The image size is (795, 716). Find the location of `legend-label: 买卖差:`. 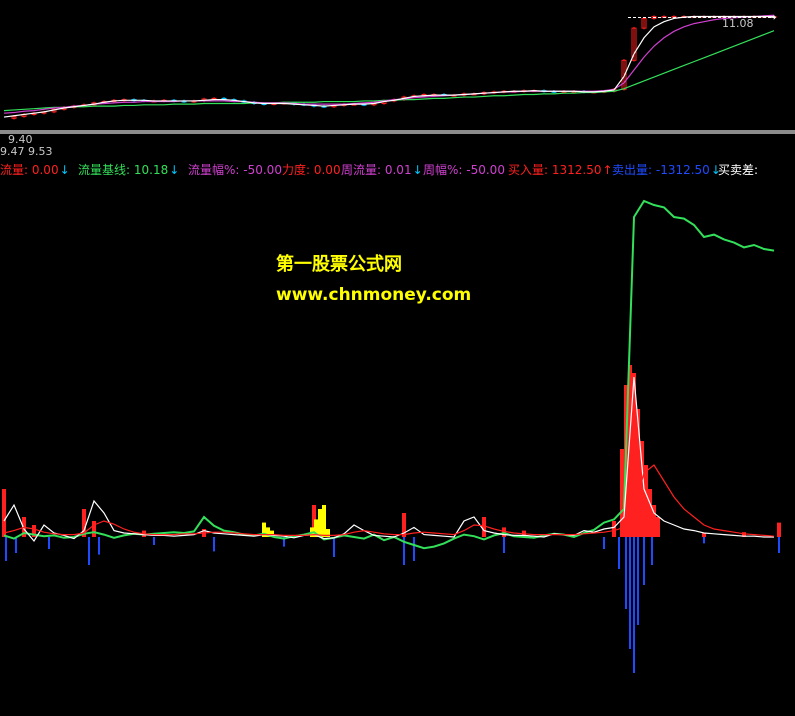

legend-label: 买卖差: is located at coordinates (738, 170).